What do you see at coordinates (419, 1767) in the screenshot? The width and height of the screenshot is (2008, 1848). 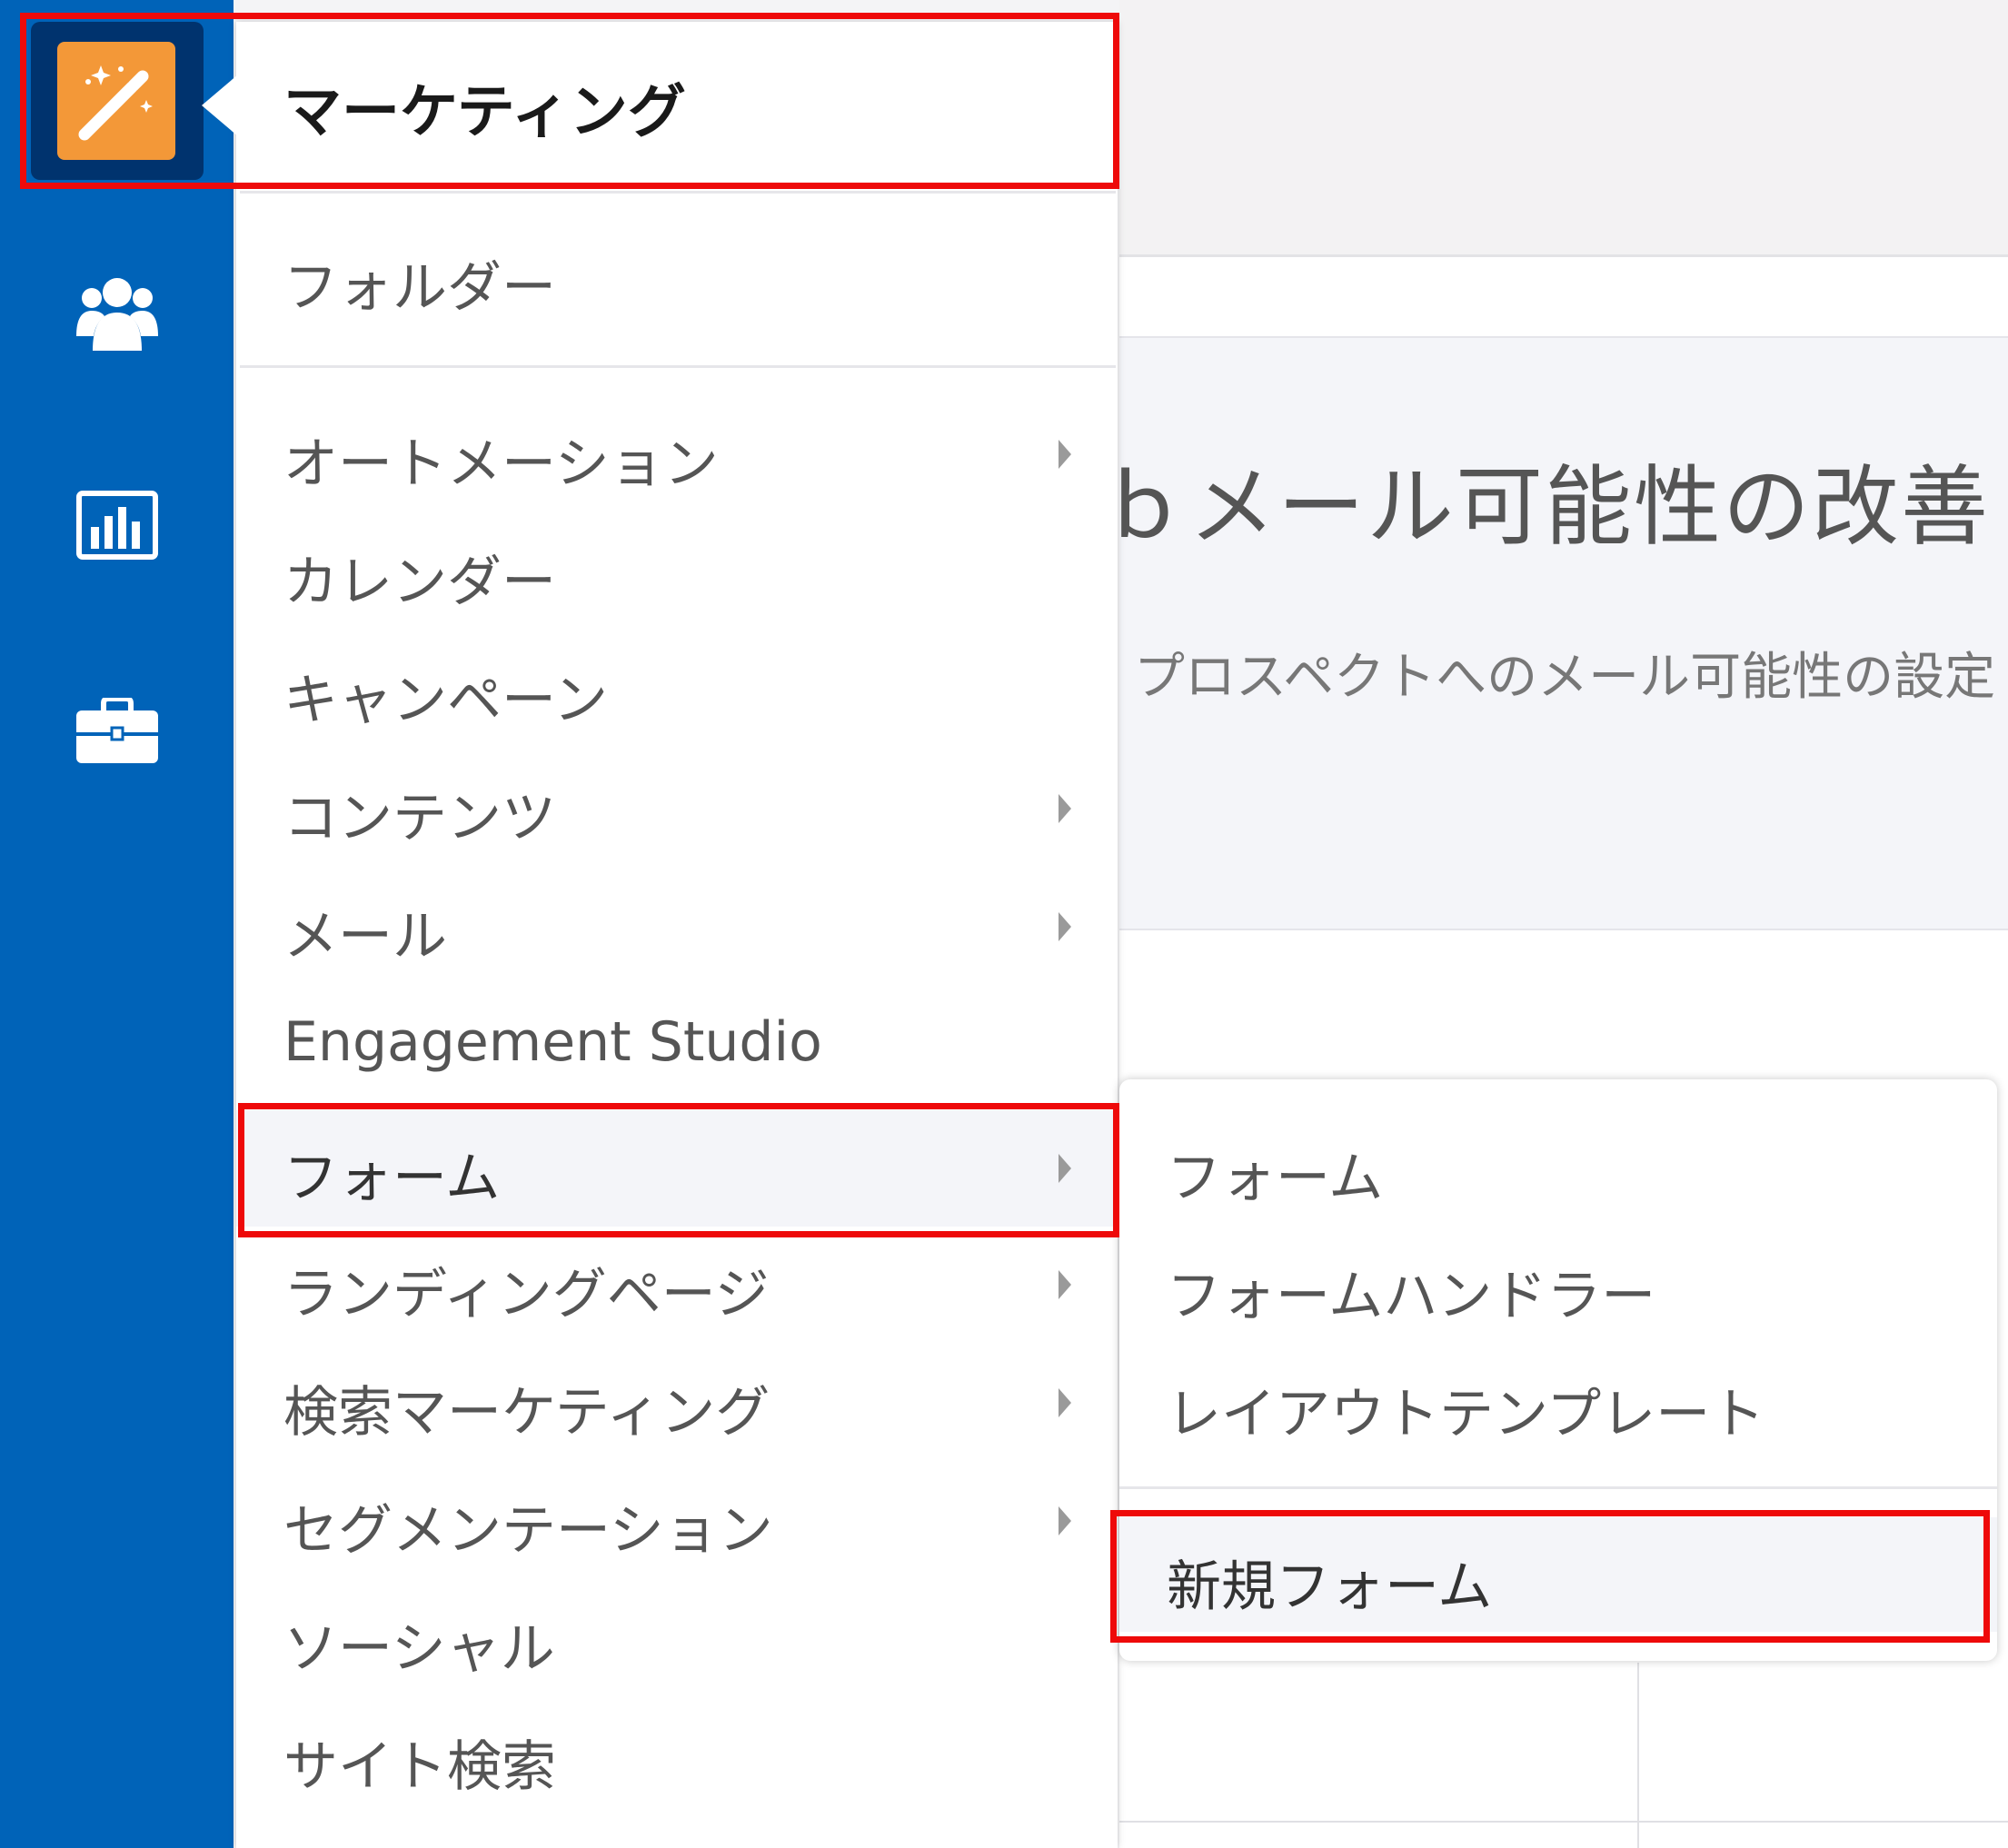 I see `menu-item-label: サイト検索` at bounding box center [419, 1767].